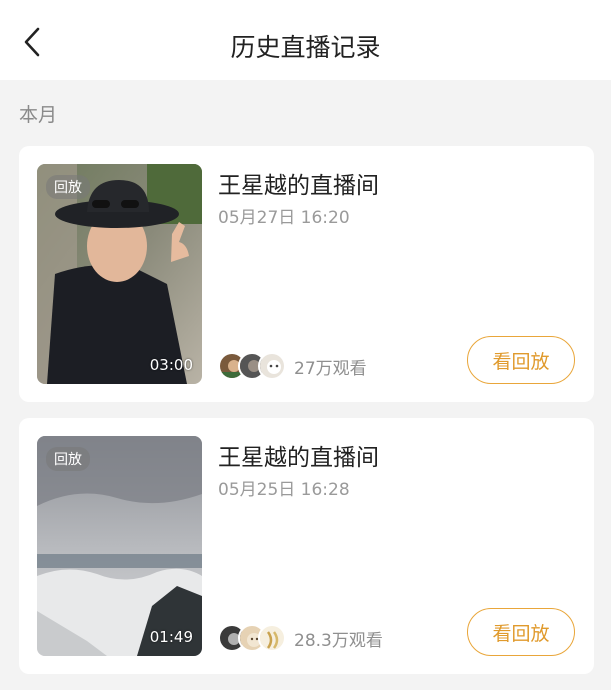  Describe the element at coordinates (171, 637) in the screenshot. I see `duration-label: 01:49` at that location.